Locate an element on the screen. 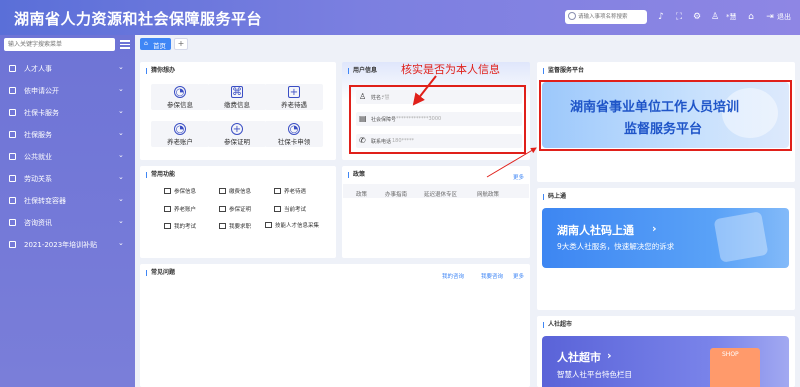 The height and width of the screenshot is (387, 800). arrow-to-user-info is located at coordinates (424, 90).